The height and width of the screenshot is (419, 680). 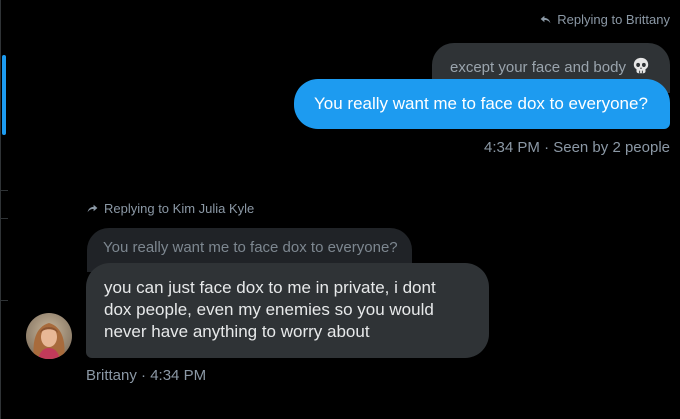 What do you see at coordinates (237, 331) in the screenshot?
I see `incoming-message-line: never have anything to worry about` at bounding box center [237, 331].